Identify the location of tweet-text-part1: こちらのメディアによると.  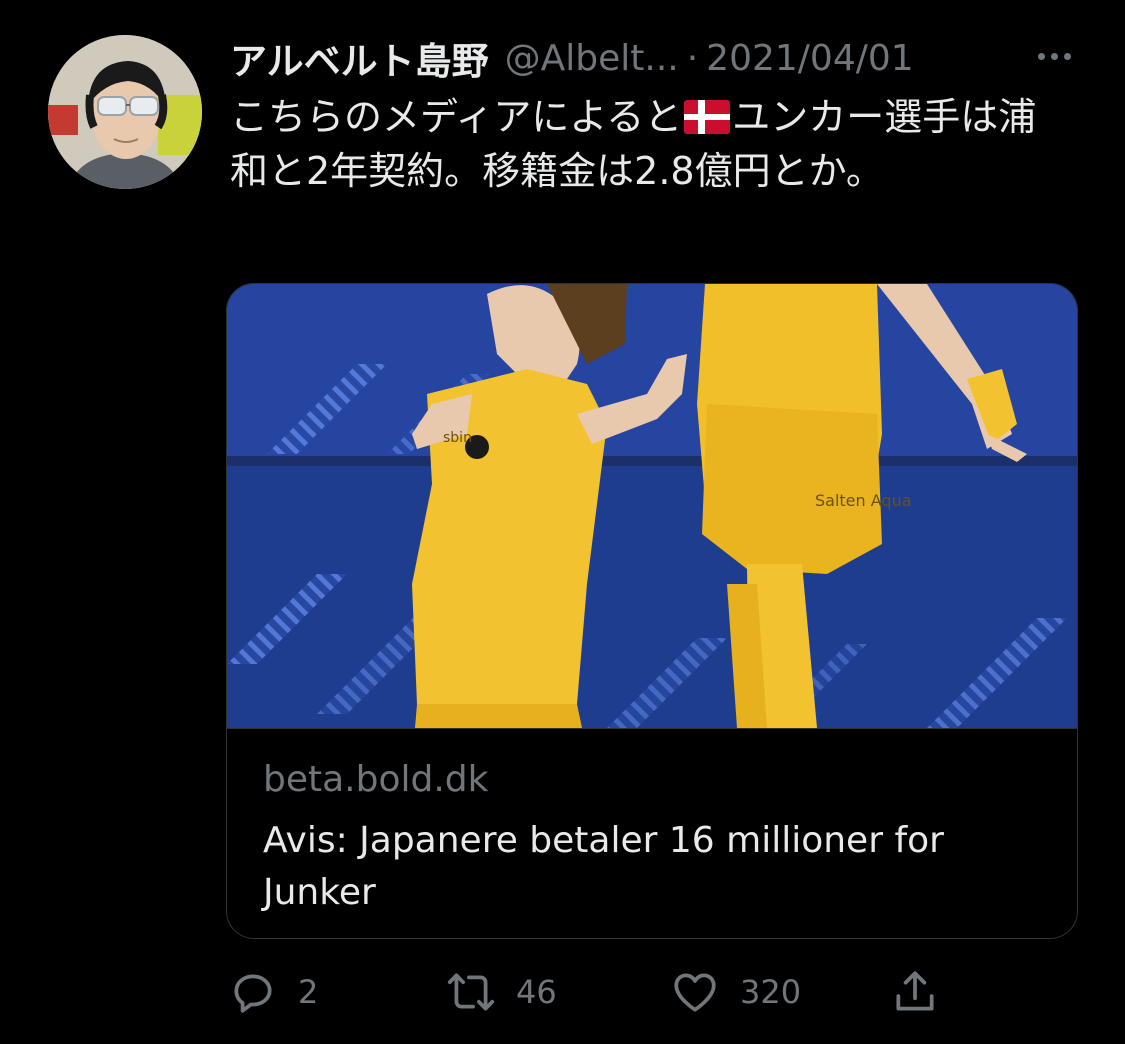
(456, 117).